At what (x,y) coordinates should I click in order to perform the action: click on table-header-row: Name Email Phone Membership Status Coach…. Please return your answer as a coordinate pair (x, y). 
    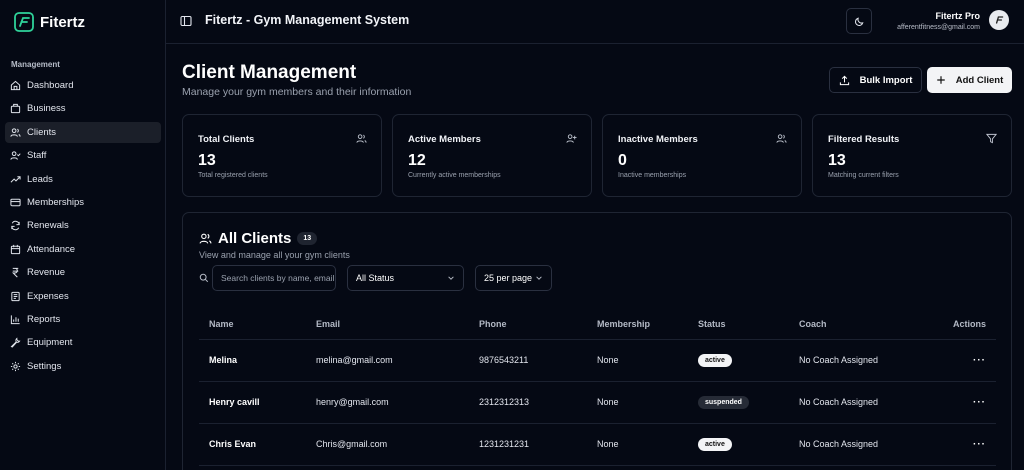
    Looking at the image, I should click on (597, 324).